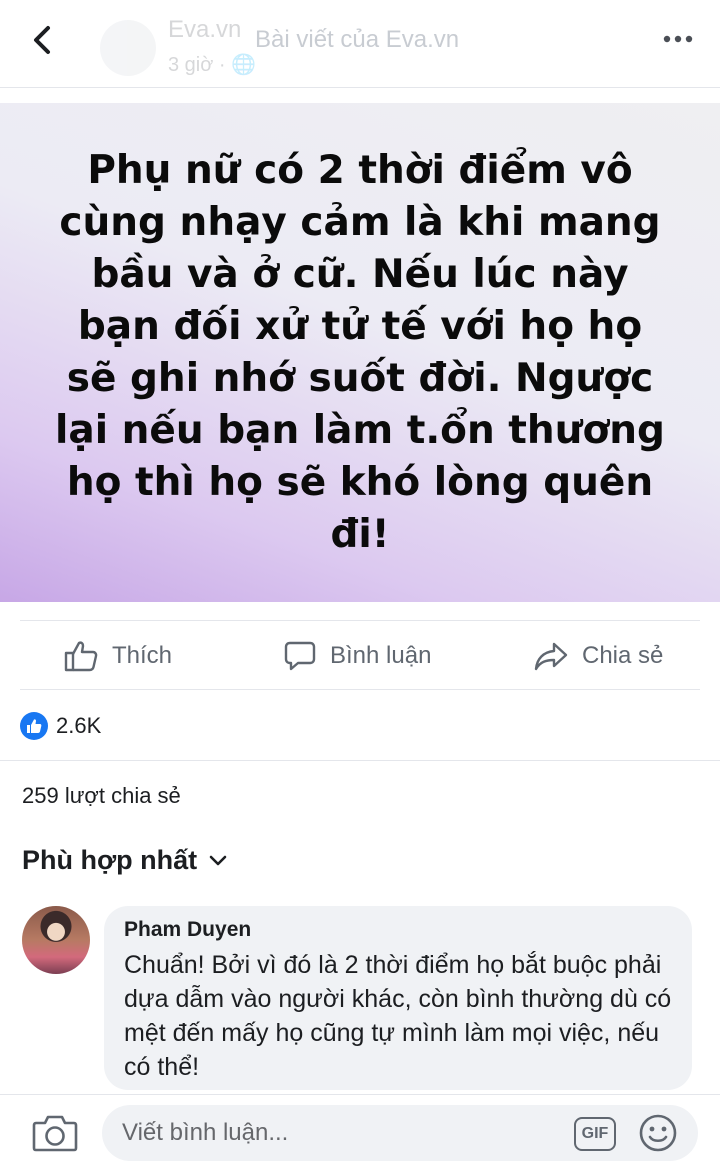  I want to click on comment-sort-dropdown: Phù hợp nhất, so click(124, 860).